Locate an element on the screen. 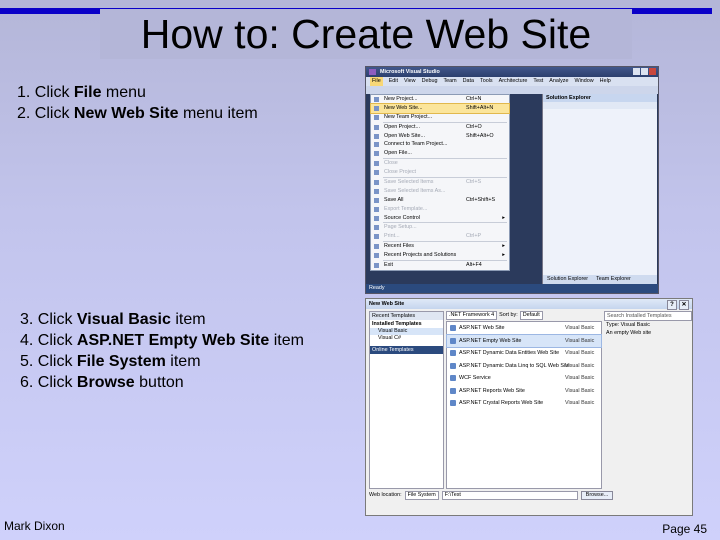 The width and height of the screenshot is (720, 540). step-text: 5. Click is located at coordinates (48, 361).